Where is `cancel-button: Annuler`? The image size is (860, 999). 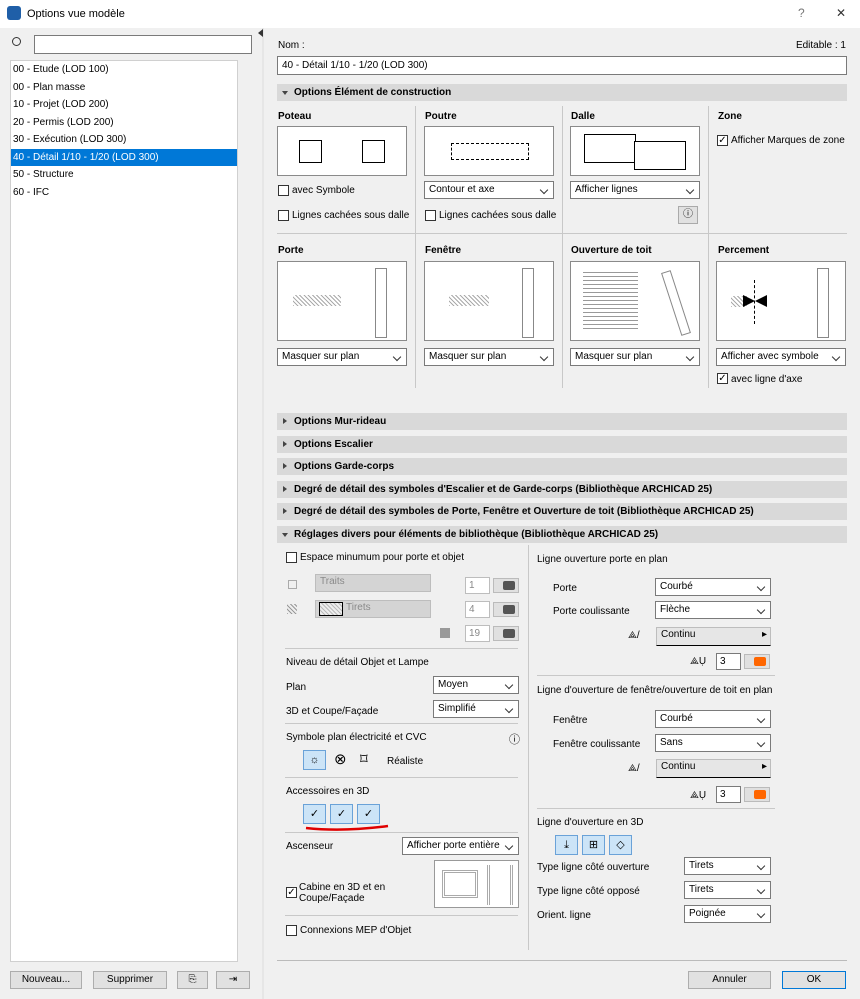 cancel-button: Annuler is located at coordinates (729, 980).